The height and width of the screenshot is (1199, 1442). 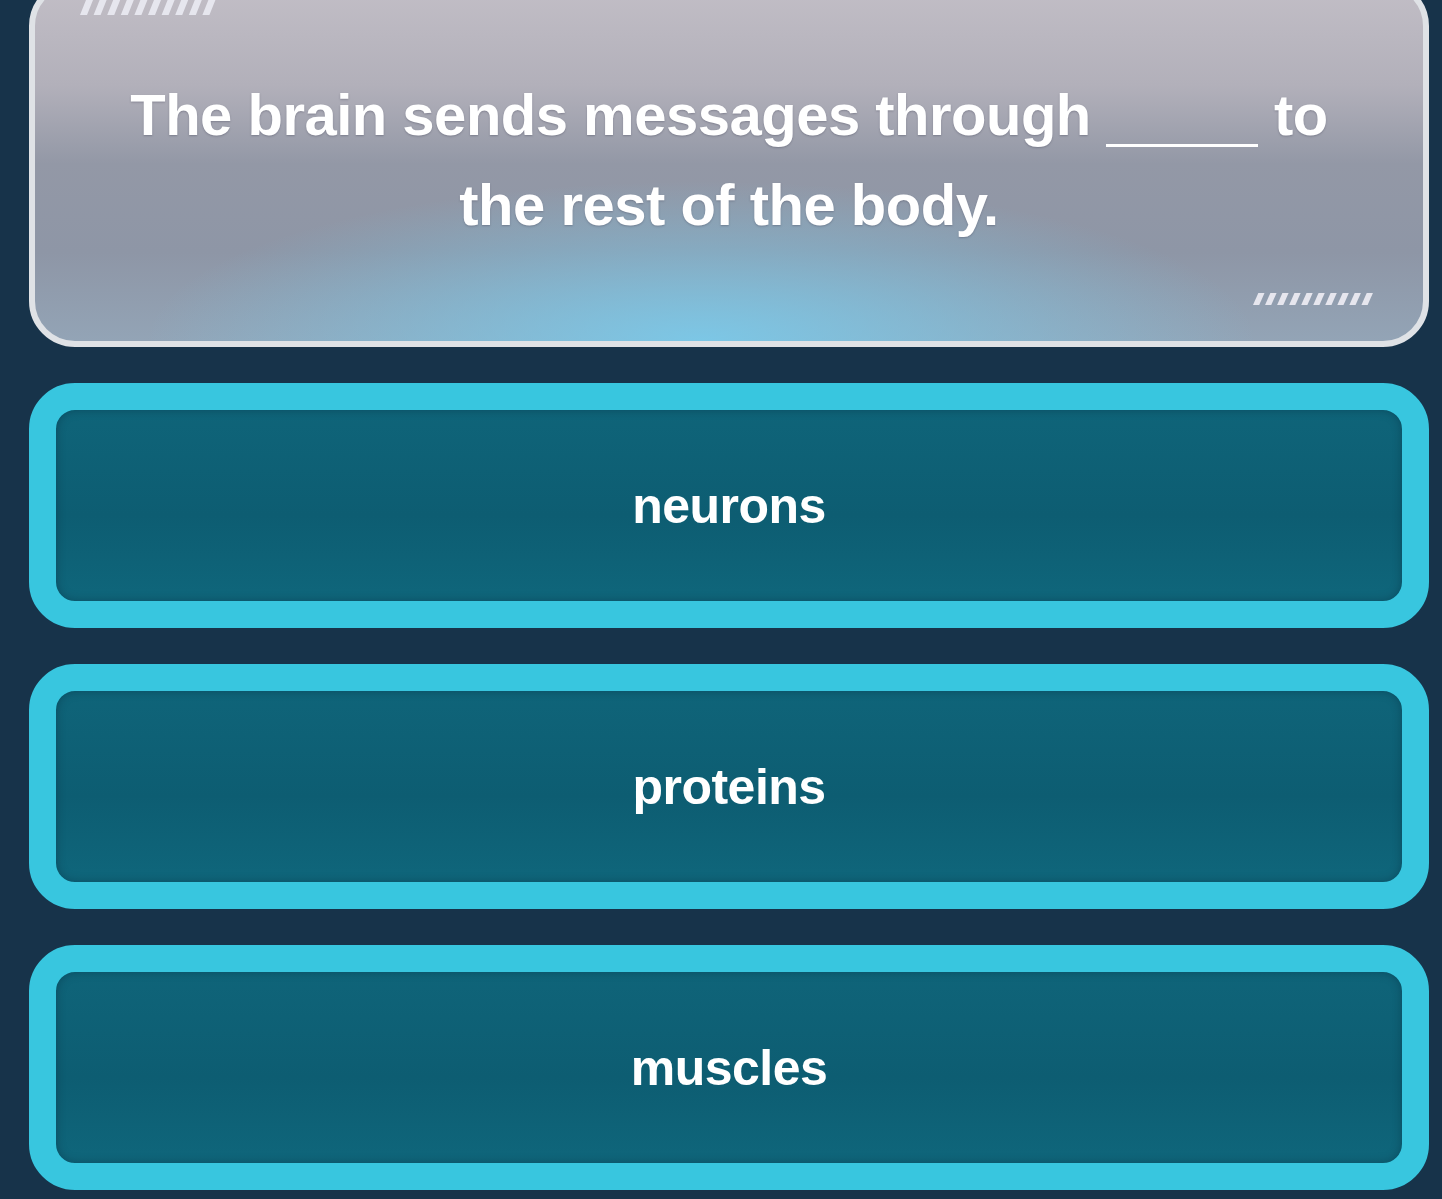 I want to click on question-text: The brain sends messages through to the rest of the body., so click(x=729, y=160).